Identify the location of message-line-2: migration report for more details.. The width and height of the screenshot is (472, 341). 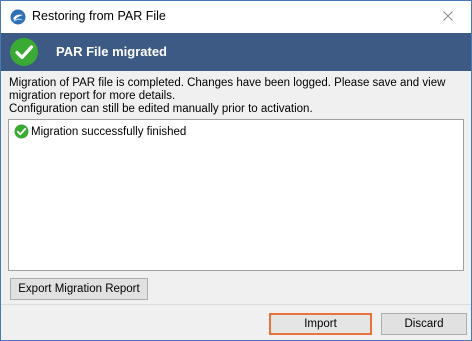
(92, 96).